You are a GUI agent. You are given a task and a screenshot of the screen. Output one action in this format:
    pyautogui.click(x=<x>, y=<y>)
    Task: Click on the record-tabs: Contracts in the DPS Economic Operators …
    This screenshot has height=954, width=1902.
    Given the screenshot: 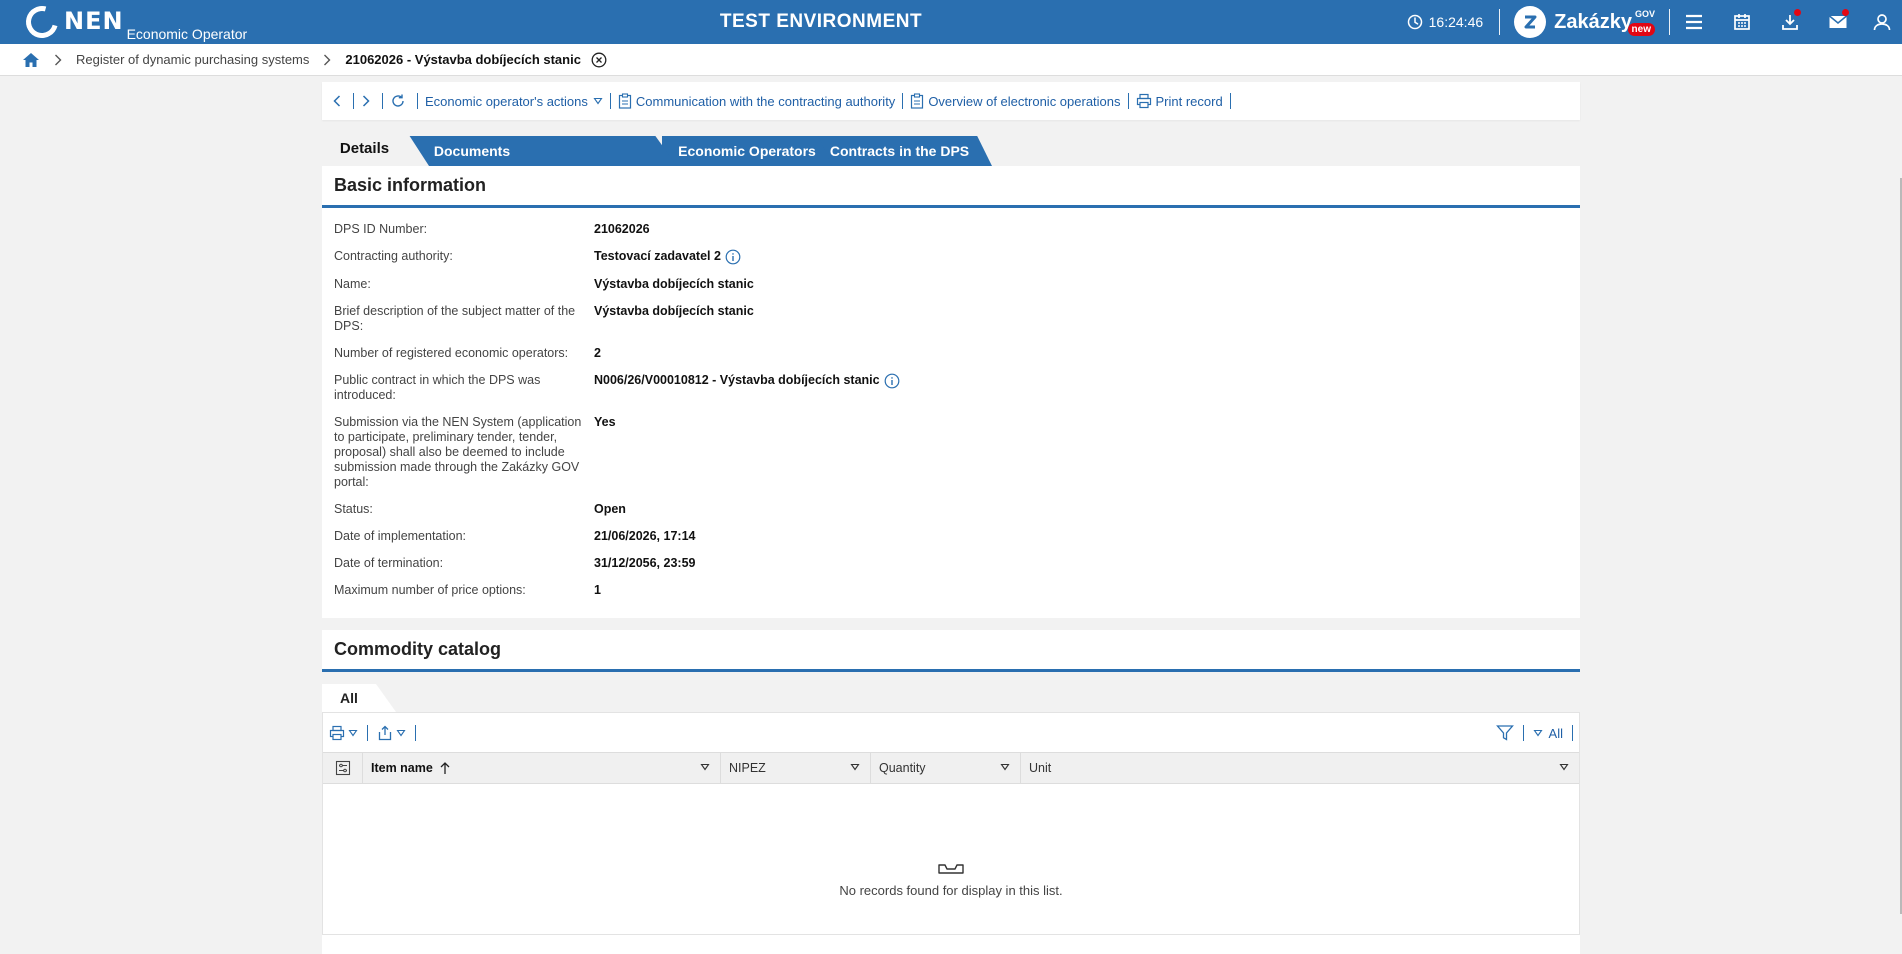 What is the action you would take?
    pyautogui.click(x=951, y=149)
    